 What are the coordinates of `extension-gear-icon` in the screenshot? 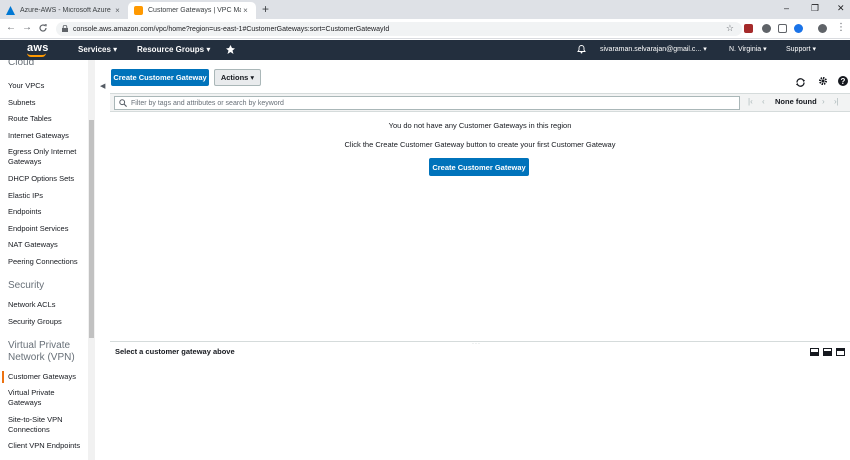 It's located at (782, 28).